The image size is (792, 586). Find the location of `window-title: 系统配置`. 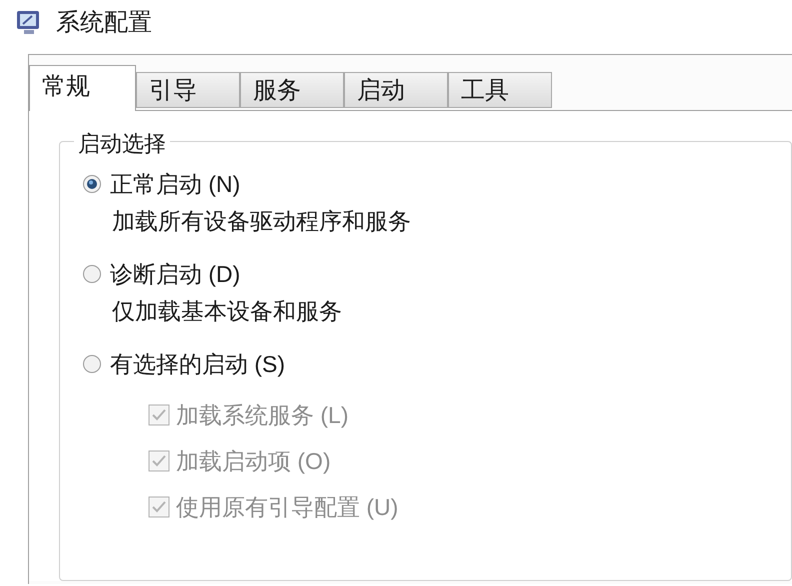

window-title: 系统配置 is located at coordinates (104, 23).